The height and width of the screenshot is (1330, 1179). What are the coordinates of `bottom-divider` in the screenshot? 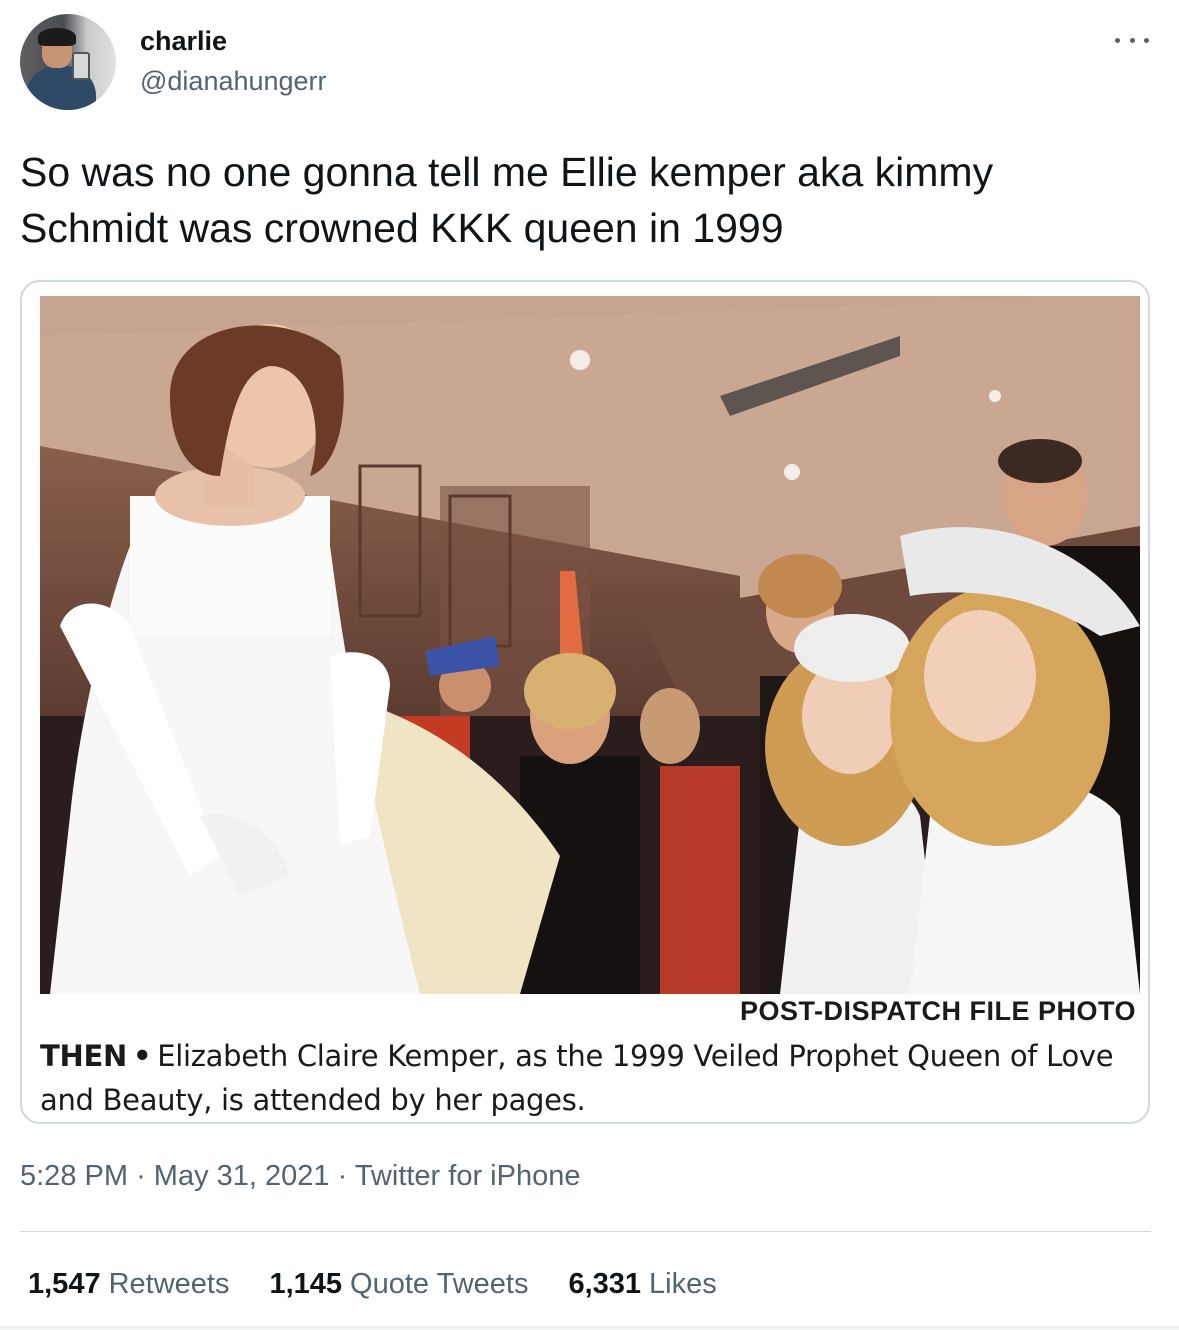 It's located at (589, 1328).